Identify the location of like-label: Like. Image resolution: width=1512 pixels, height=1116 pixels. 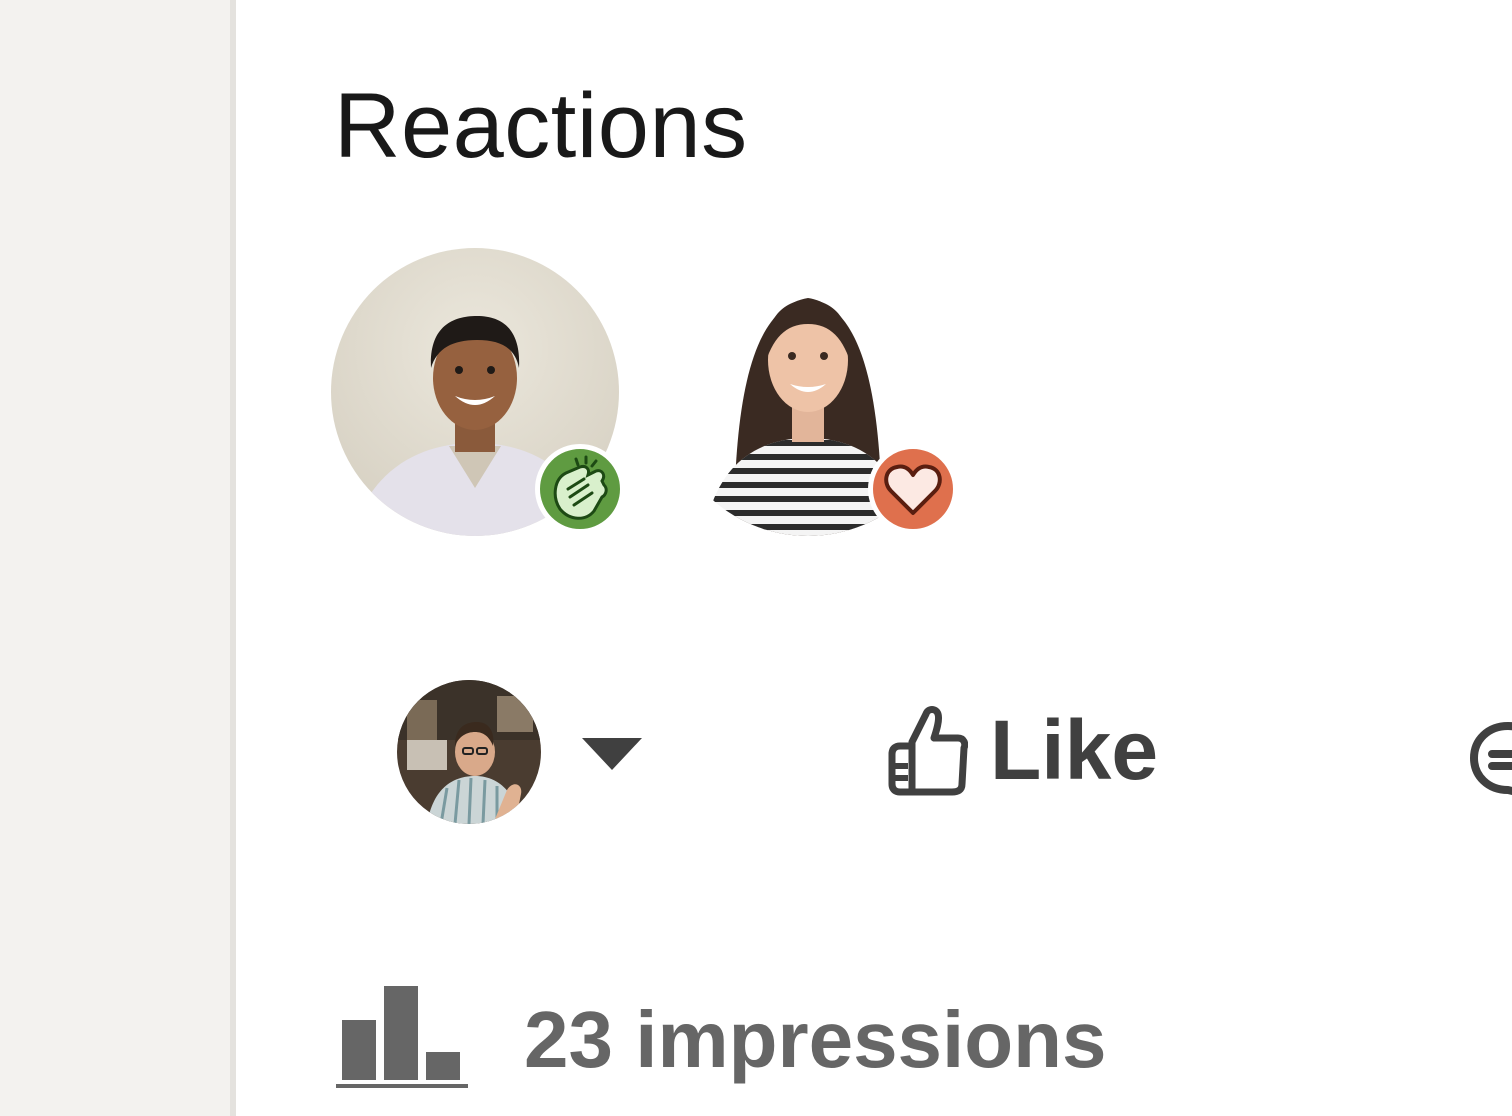
(1074, 750).